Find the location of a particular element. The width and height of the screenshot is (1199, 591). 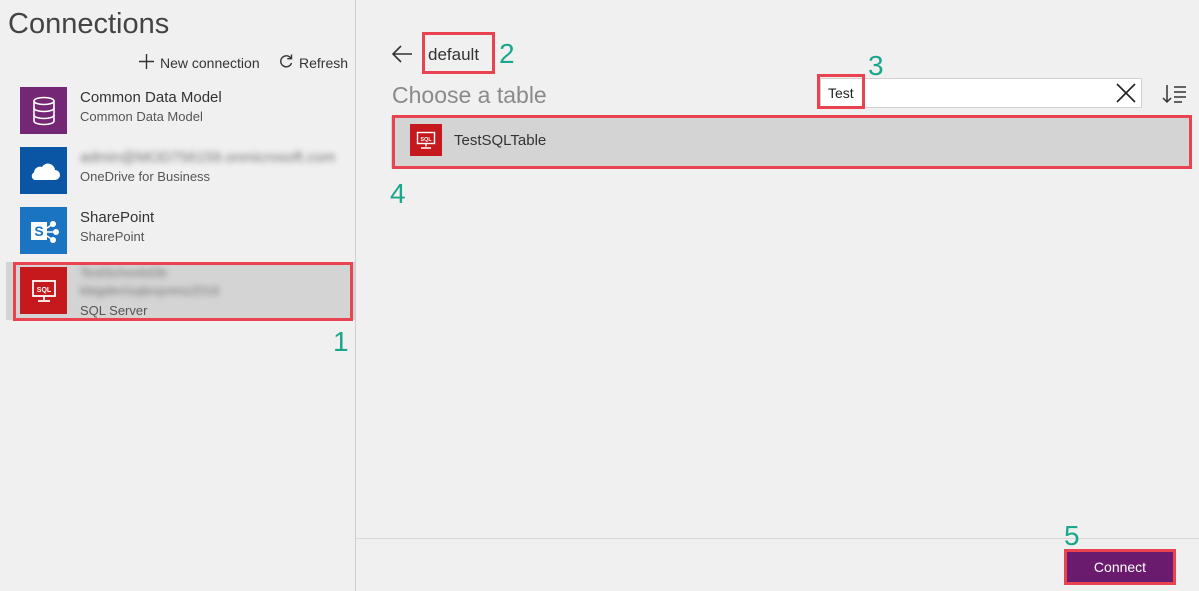

clear-search-icon is located at coordinates (1126, 93).